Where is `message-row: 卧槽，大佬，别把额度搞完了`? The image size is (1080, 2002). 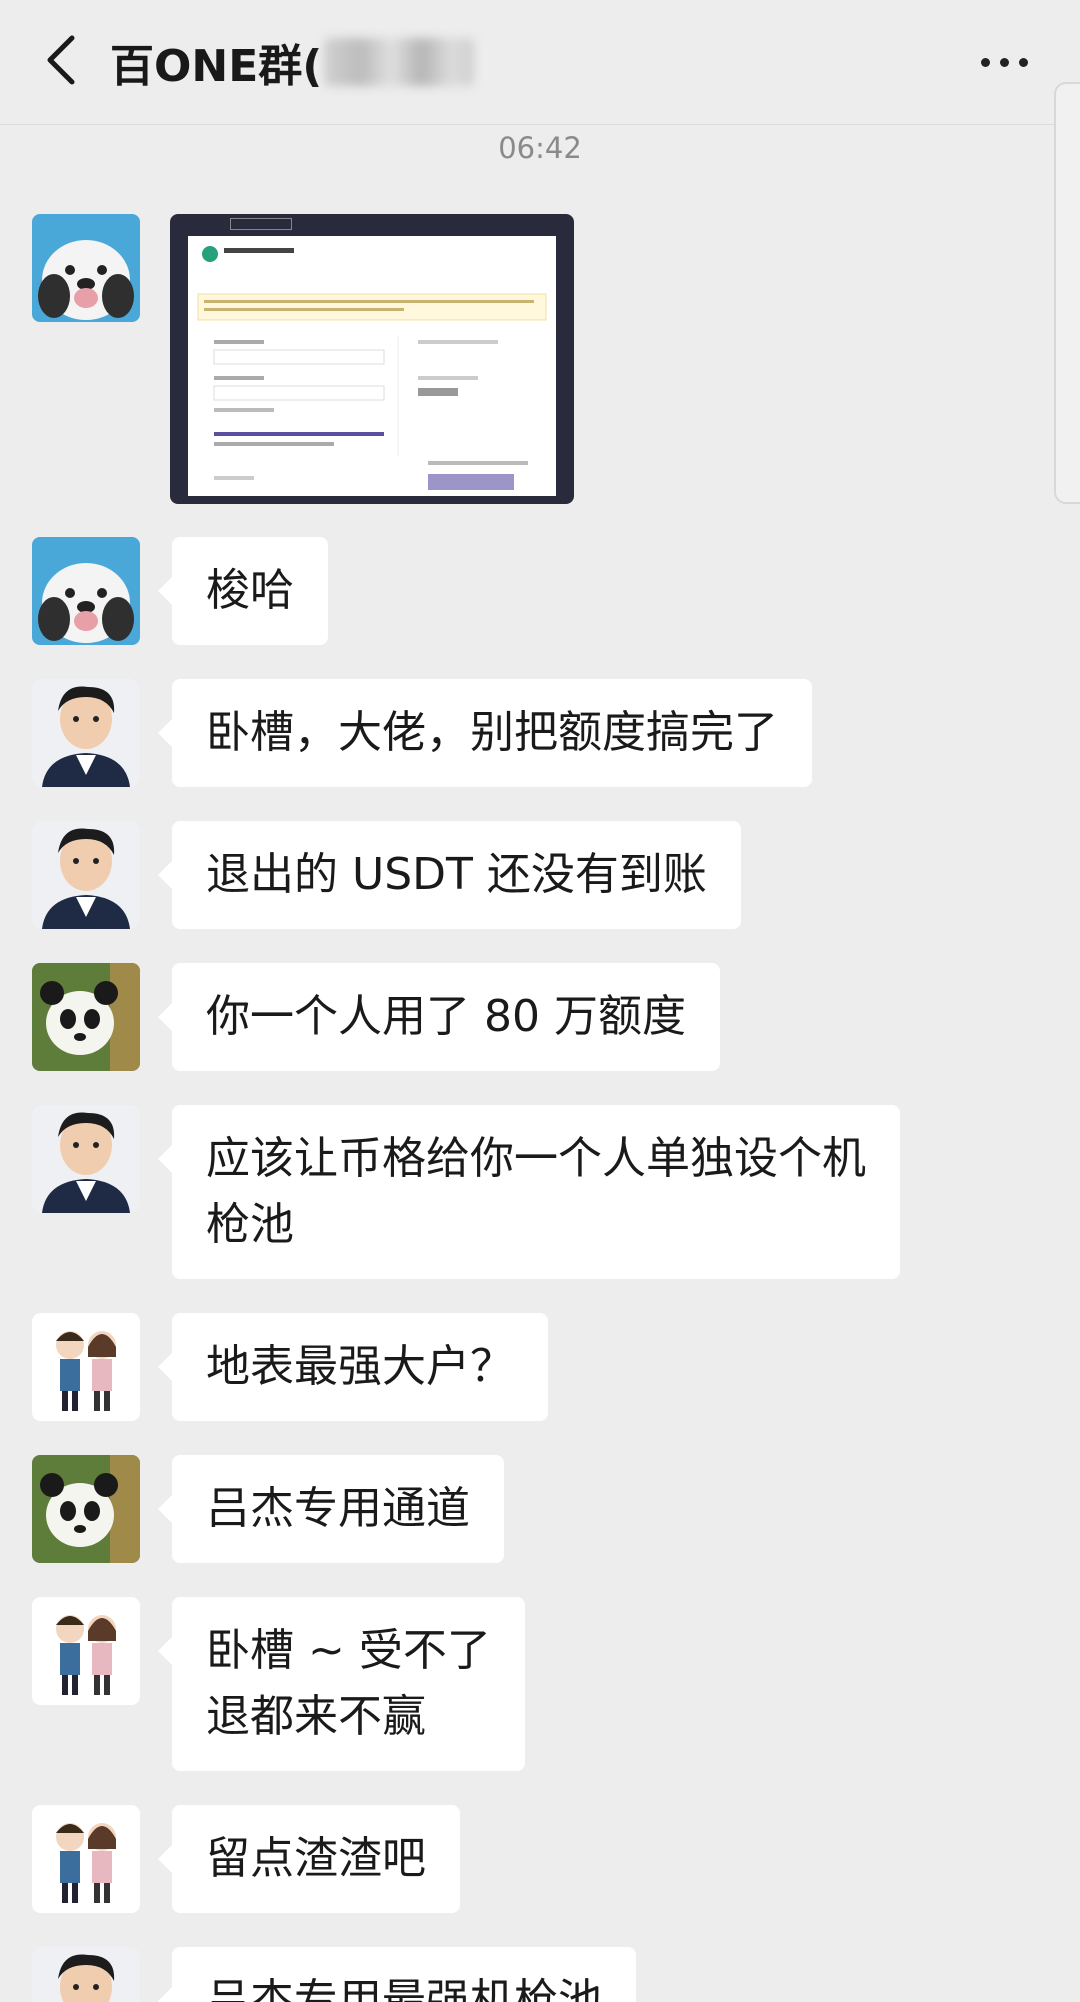
message-row: 卧槽，大佬，别把额度搞完了 is located at coordinates (422, 733).